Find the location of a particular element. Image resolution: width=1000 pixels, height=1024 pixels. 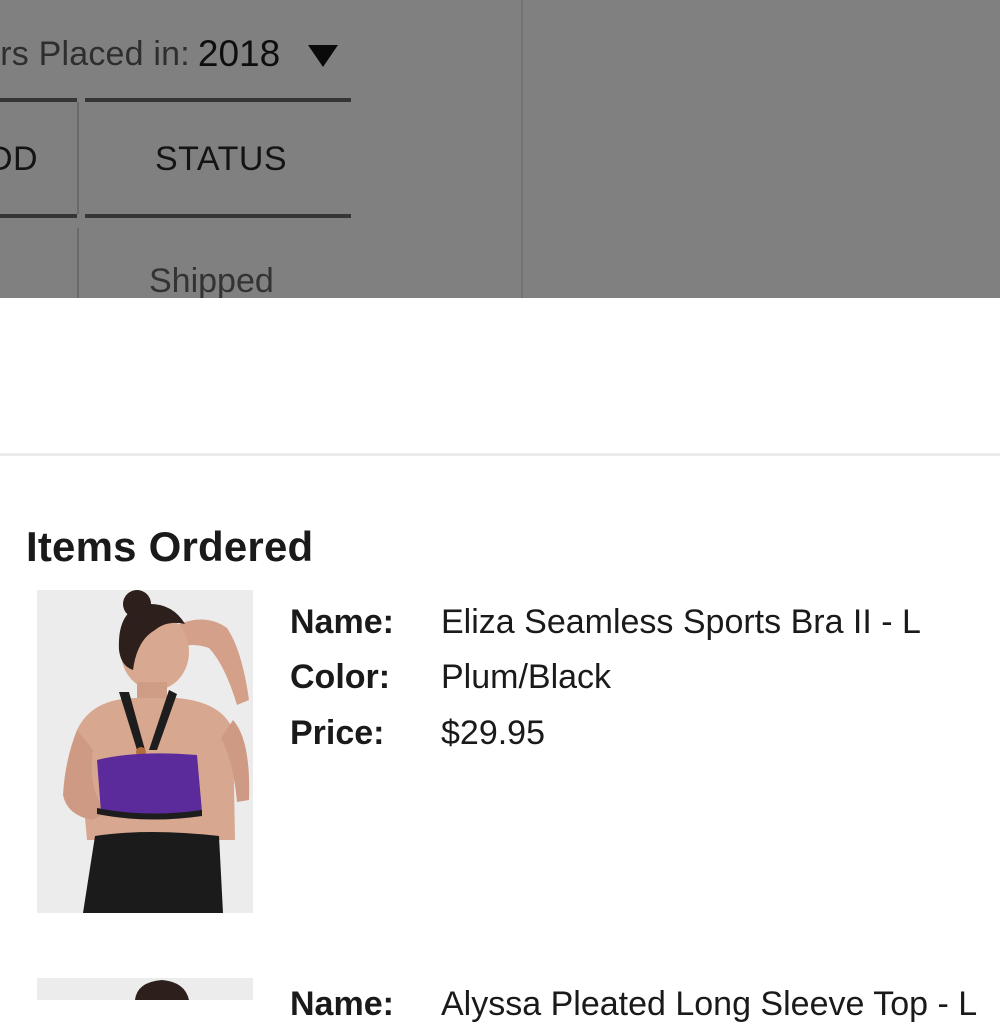

long-sleeve-top-photo is located at coordinates (145, 989).